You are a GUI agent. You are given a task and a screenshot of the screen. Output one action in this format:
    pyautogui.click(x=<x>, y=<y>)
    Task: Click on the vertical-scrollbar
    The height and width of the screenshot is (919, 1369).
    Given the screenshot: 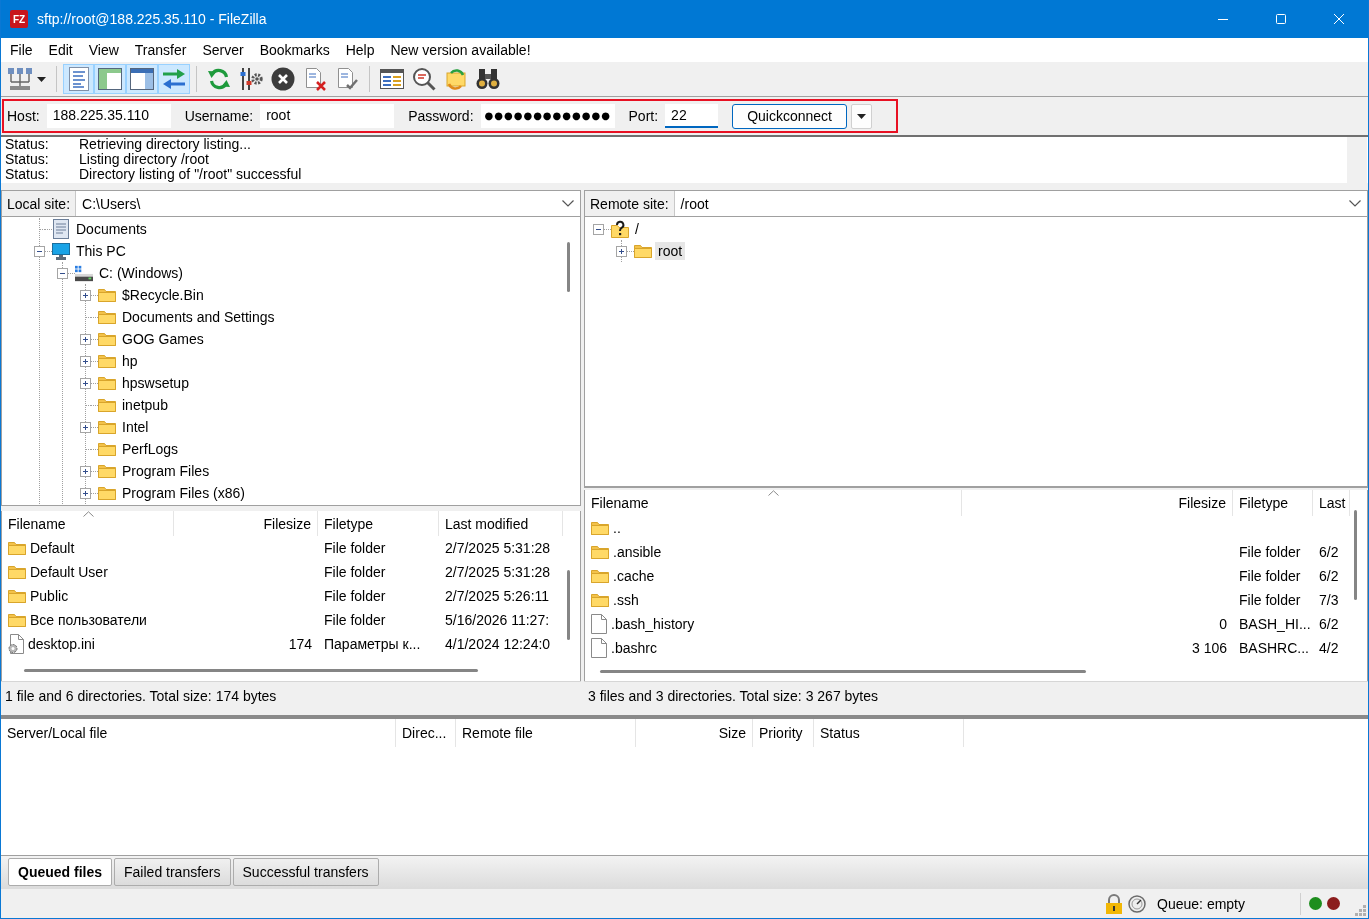 What is the action you would take?
    pyautogui.click(x=1357, y=160)
    